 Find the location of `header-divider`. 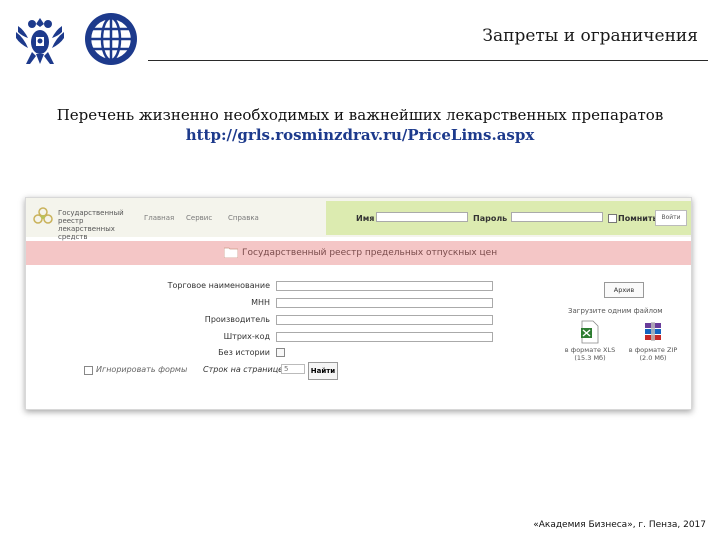

header-divider is located at coordinates (428, 60).